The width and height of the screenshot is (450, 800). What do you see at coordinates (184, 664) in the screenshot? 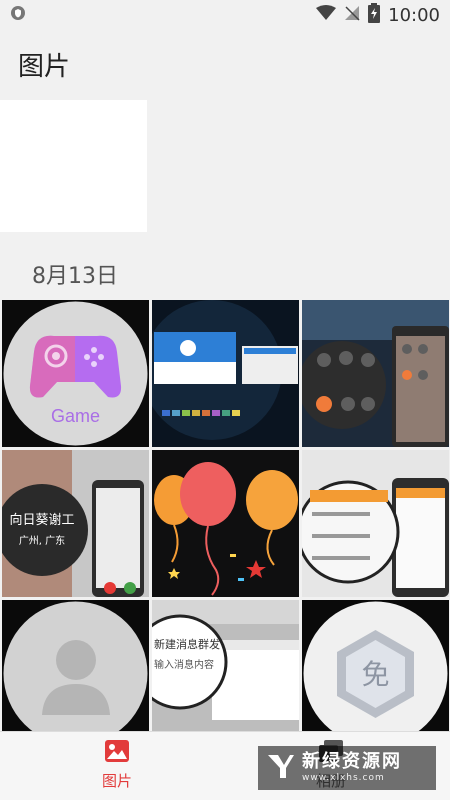
I see `message-hint: 输入消息内容` at bounding box center [184, 664].